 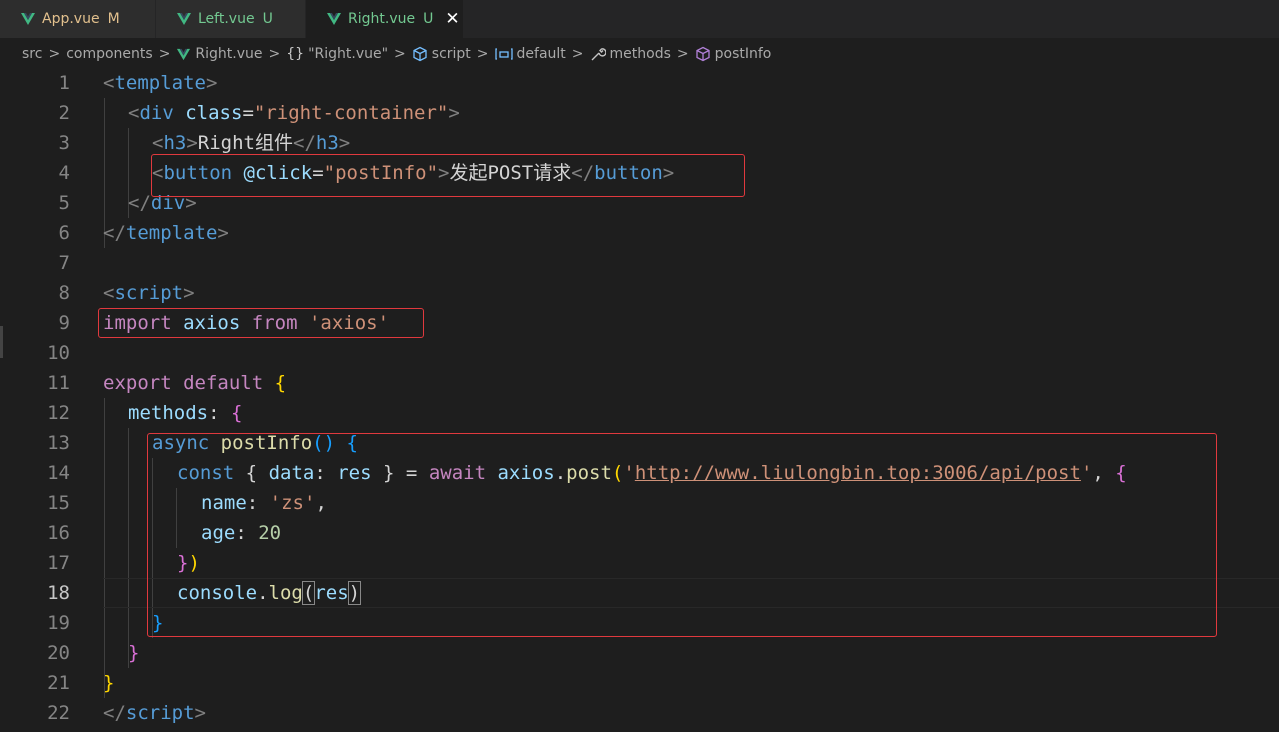 I want to click on code-line: 1 <template>, so click(x=639, y=83).